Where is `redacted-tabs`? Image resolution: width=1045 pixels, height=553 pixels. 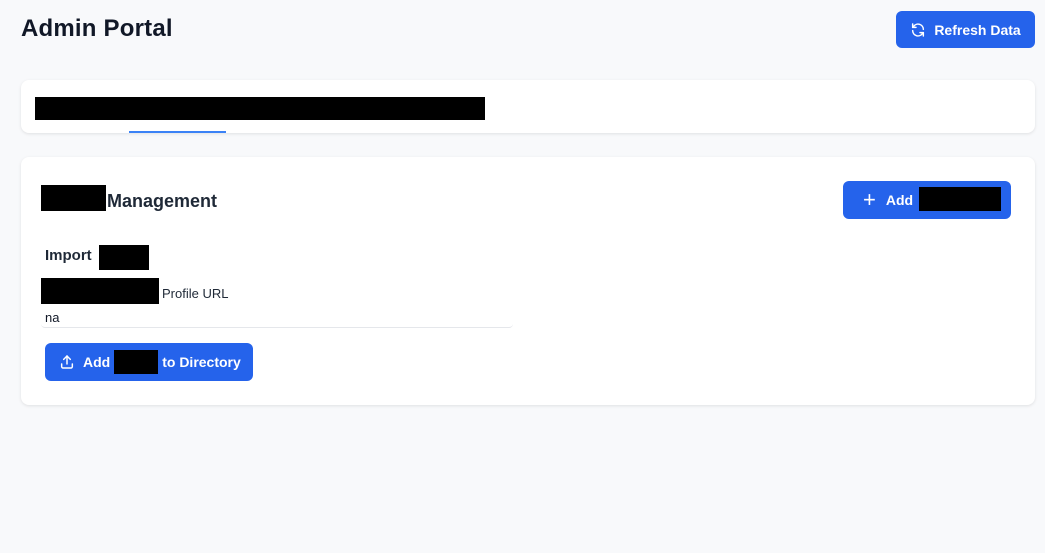
redacted-tabs is located at coordinates (260, 108).